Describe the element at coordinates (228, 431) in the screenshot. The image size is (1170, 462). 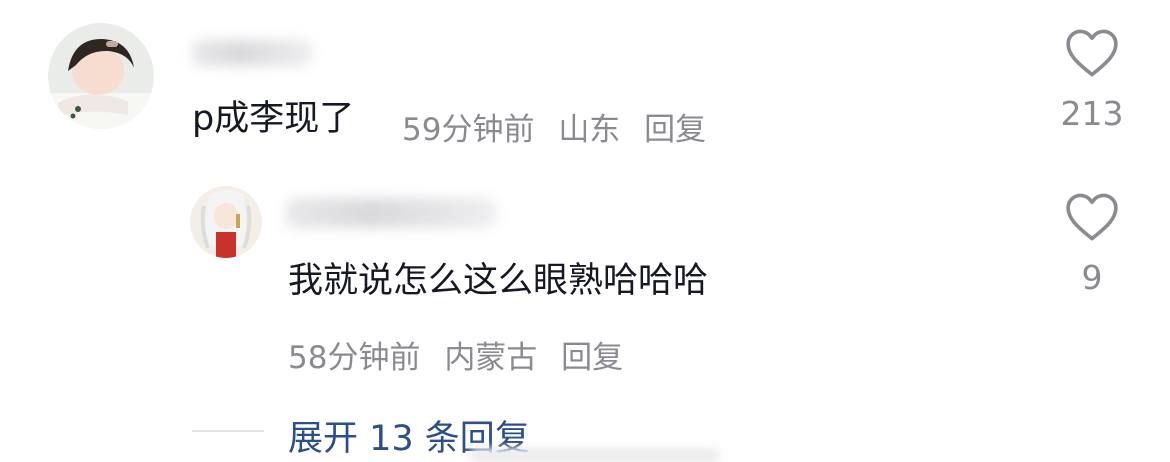
I see `expand-divider` at that location.